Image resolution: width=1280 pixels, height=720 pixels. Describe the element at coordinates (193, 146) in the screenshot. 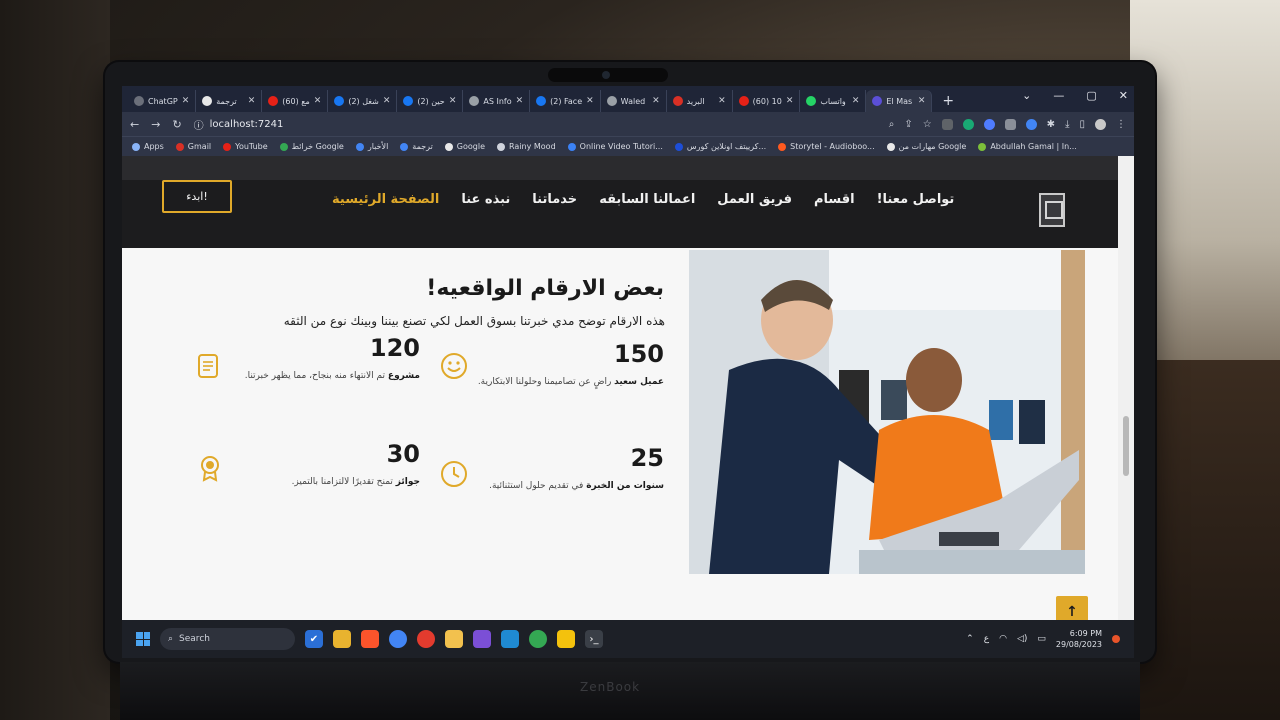

I see `bookmark-item: Gmail` at that location.